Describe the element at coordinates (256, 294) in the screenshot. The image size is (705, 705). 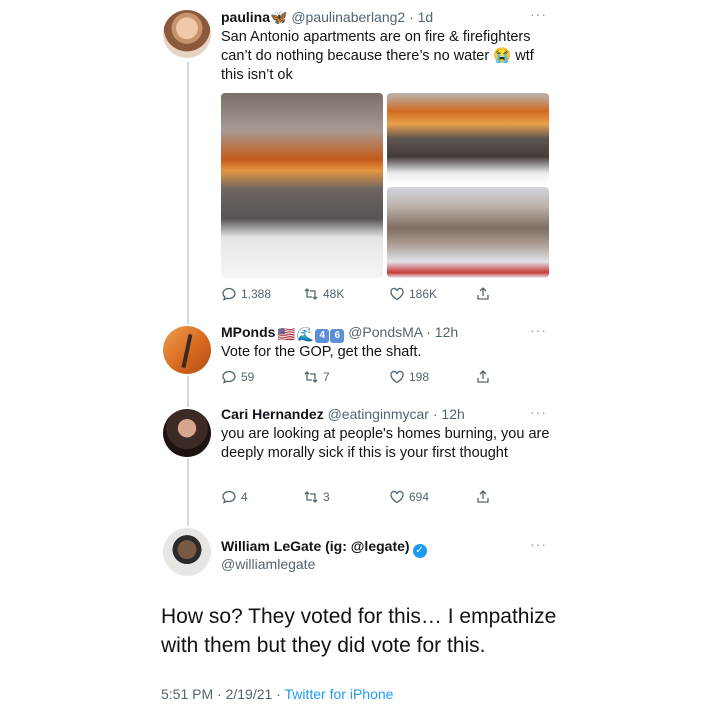
I see `reply-count: 1,388` at that location.